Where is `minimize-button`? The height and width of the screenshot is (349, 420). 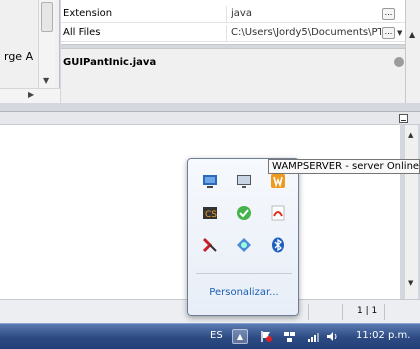 minimize-button is located at coordinates (403, 118).